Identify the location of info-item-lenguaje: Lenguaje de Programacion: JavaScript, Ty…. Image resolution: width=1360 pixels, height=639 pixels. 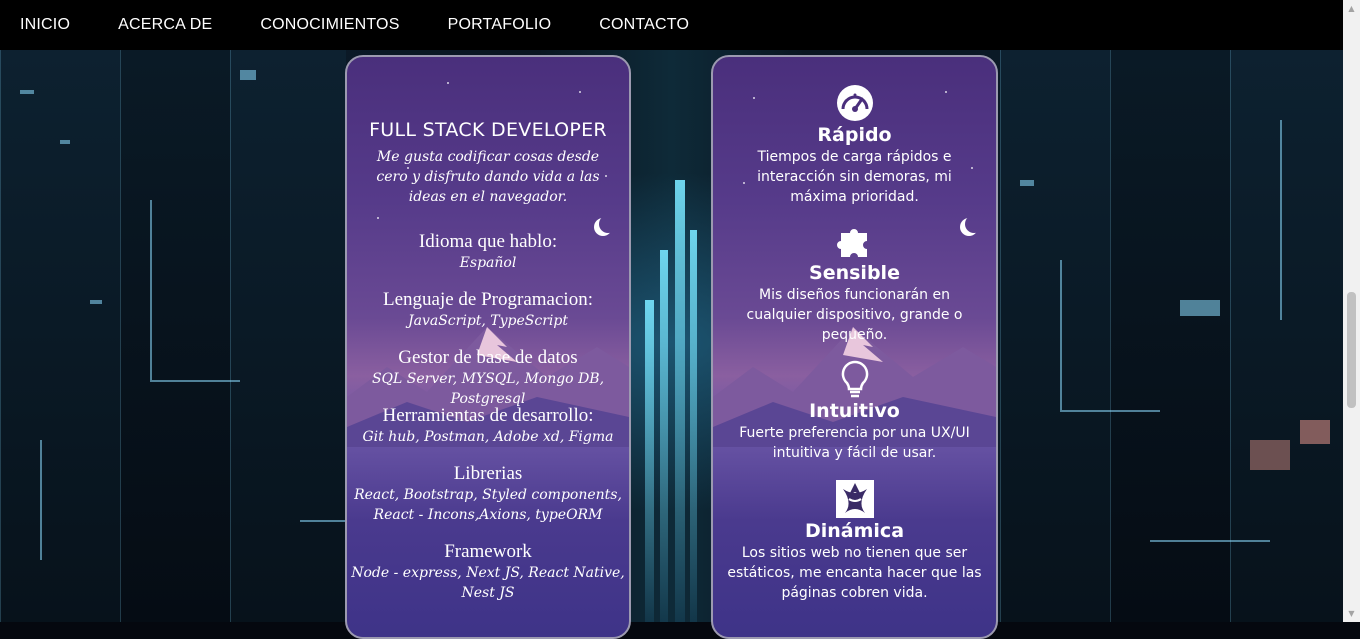
(488, 310).